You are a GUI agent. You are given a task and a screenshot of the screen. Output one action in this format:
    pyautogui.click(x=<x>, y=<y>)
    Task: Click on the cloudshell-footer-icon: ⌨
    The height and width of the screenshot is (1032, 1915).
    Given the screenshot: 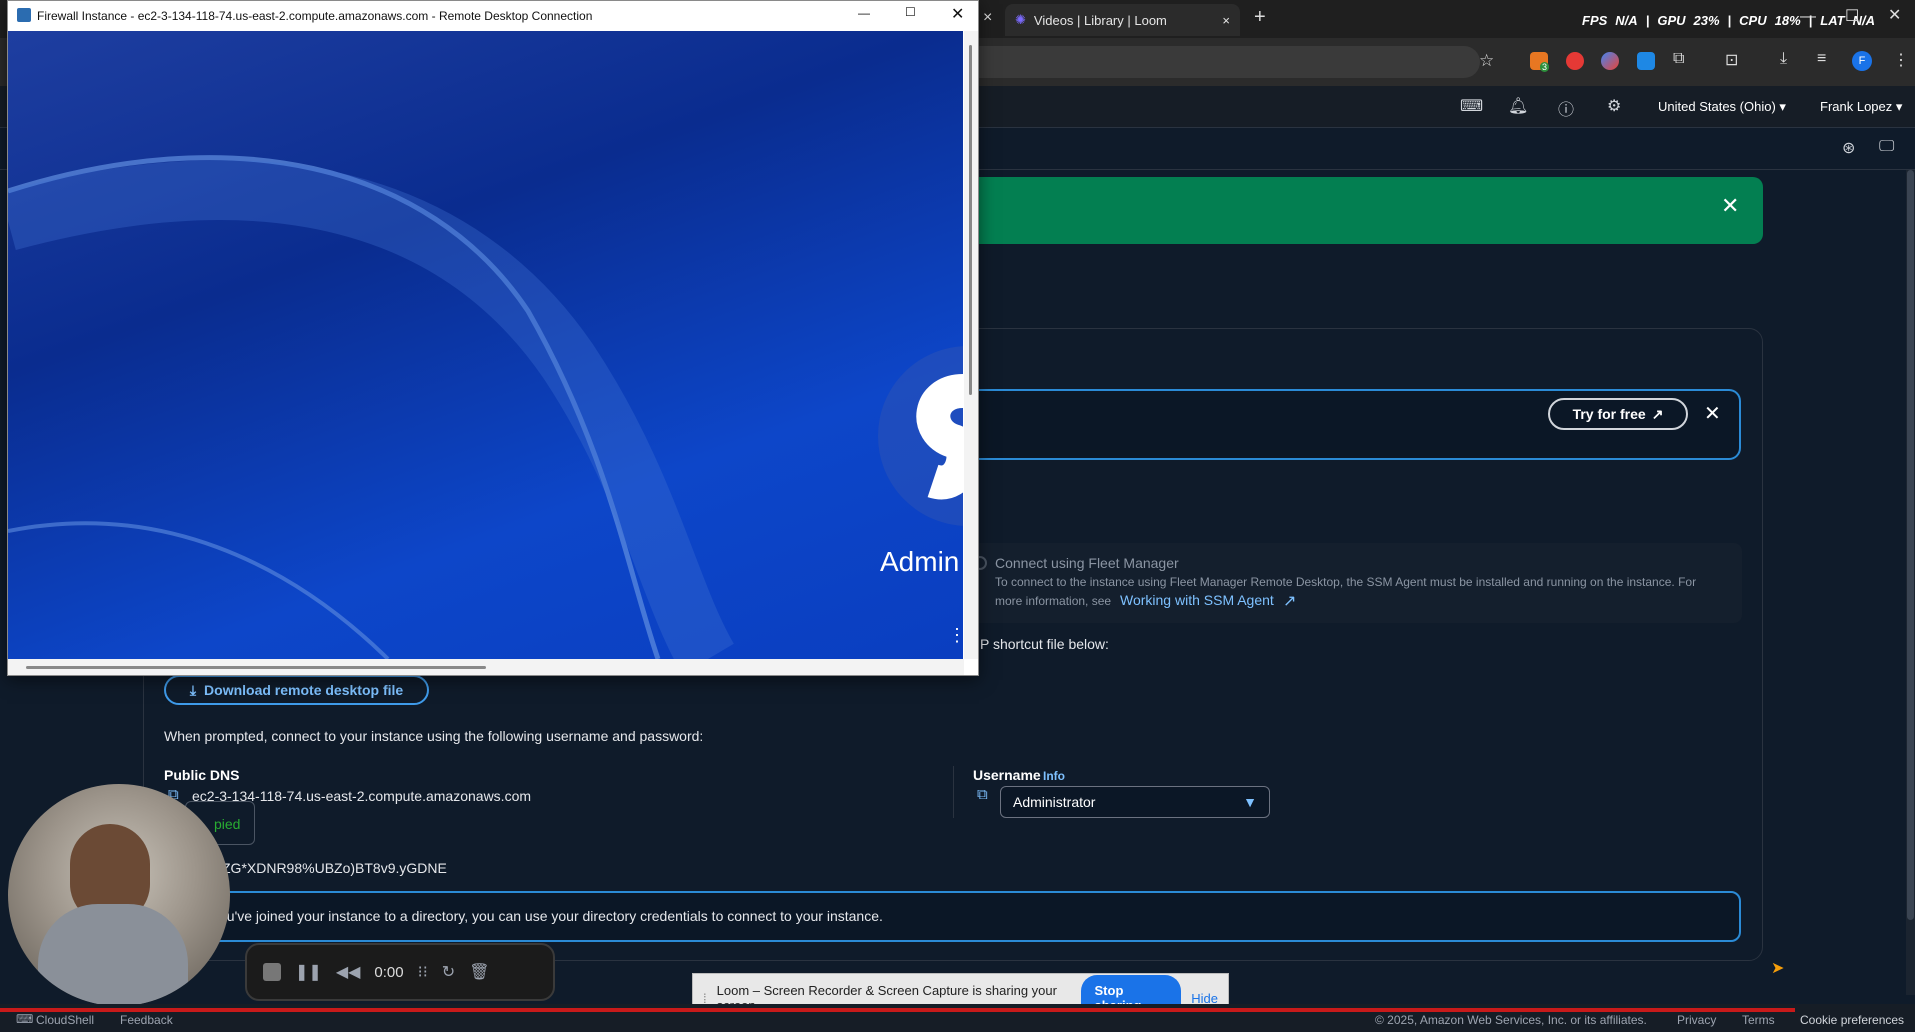 What is the action you would take?
    pyautogui.click(x=24, y=1019)
    